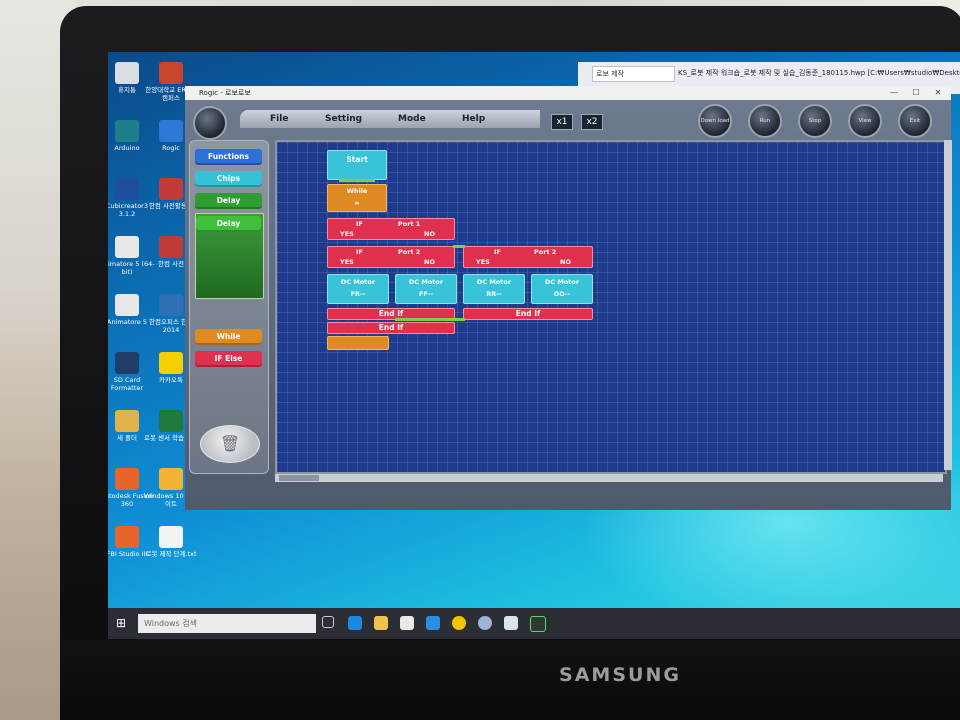 Image resolution: width=960 pixels, height=720 pixels. Describe the element at coordinates (358, 343) in the screenshot. I see `while-end-block` at that location.